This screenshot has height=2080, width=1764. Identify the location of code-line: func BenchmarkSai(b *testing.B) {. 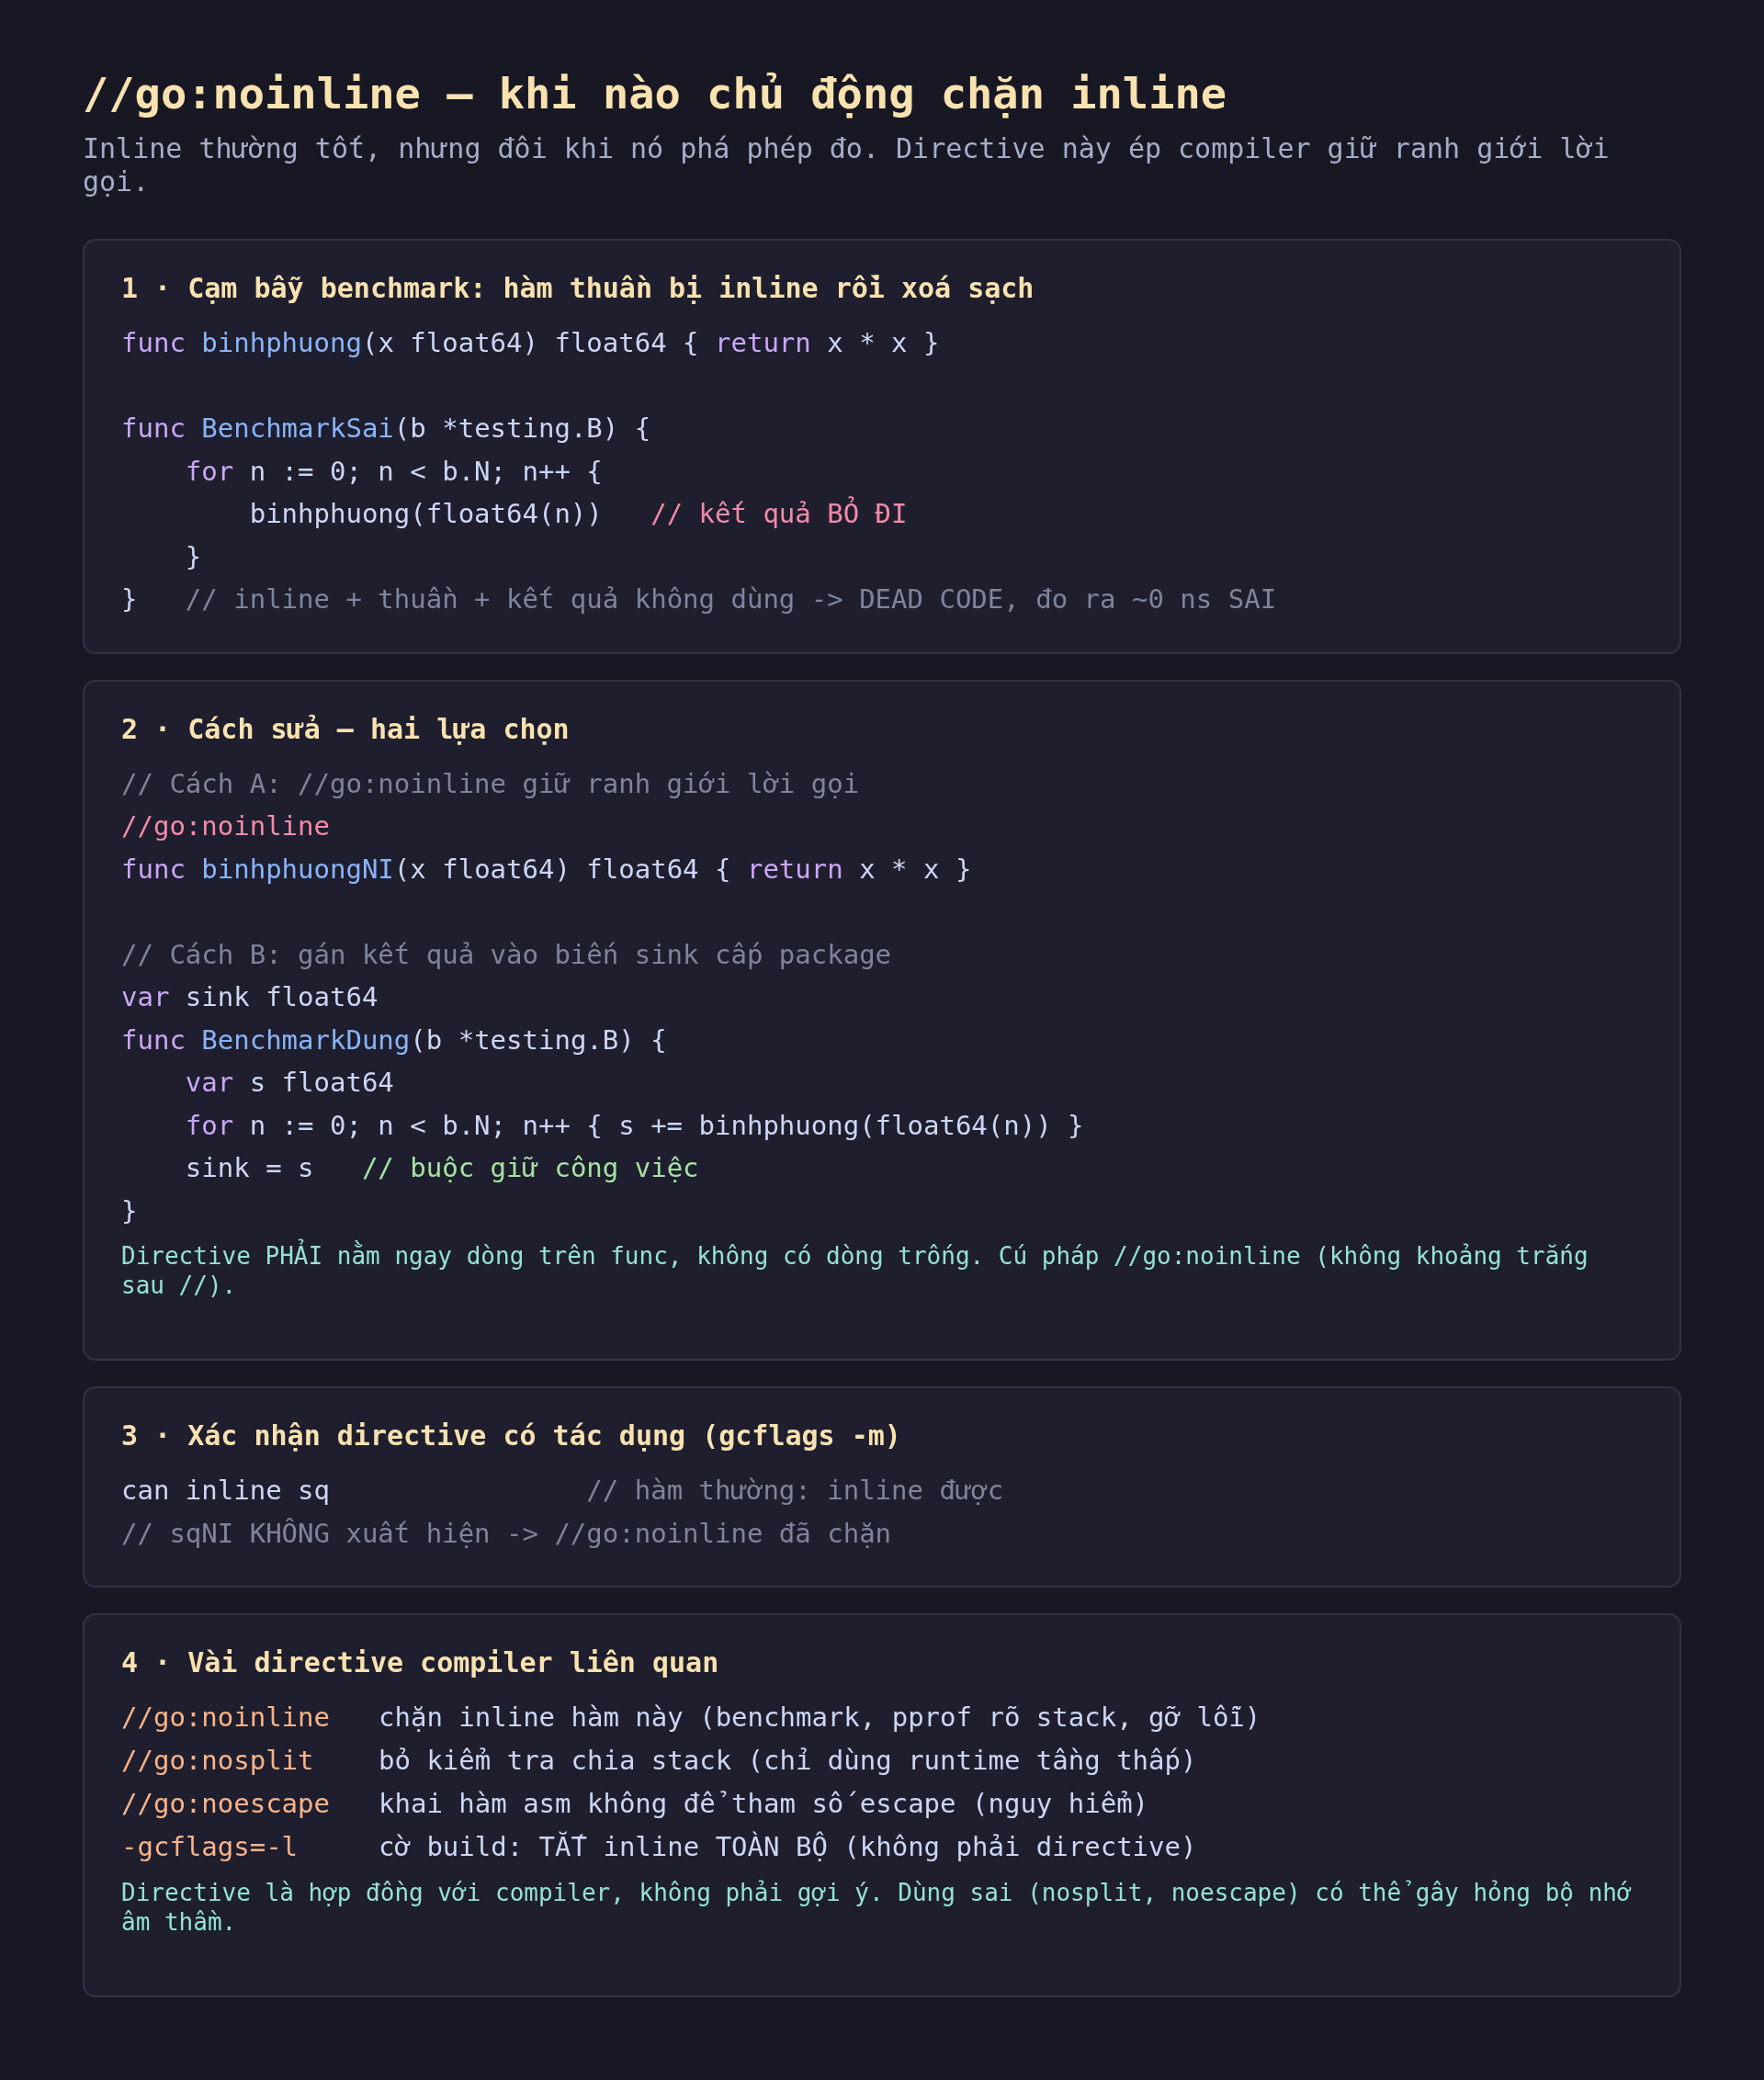
(386, 429).